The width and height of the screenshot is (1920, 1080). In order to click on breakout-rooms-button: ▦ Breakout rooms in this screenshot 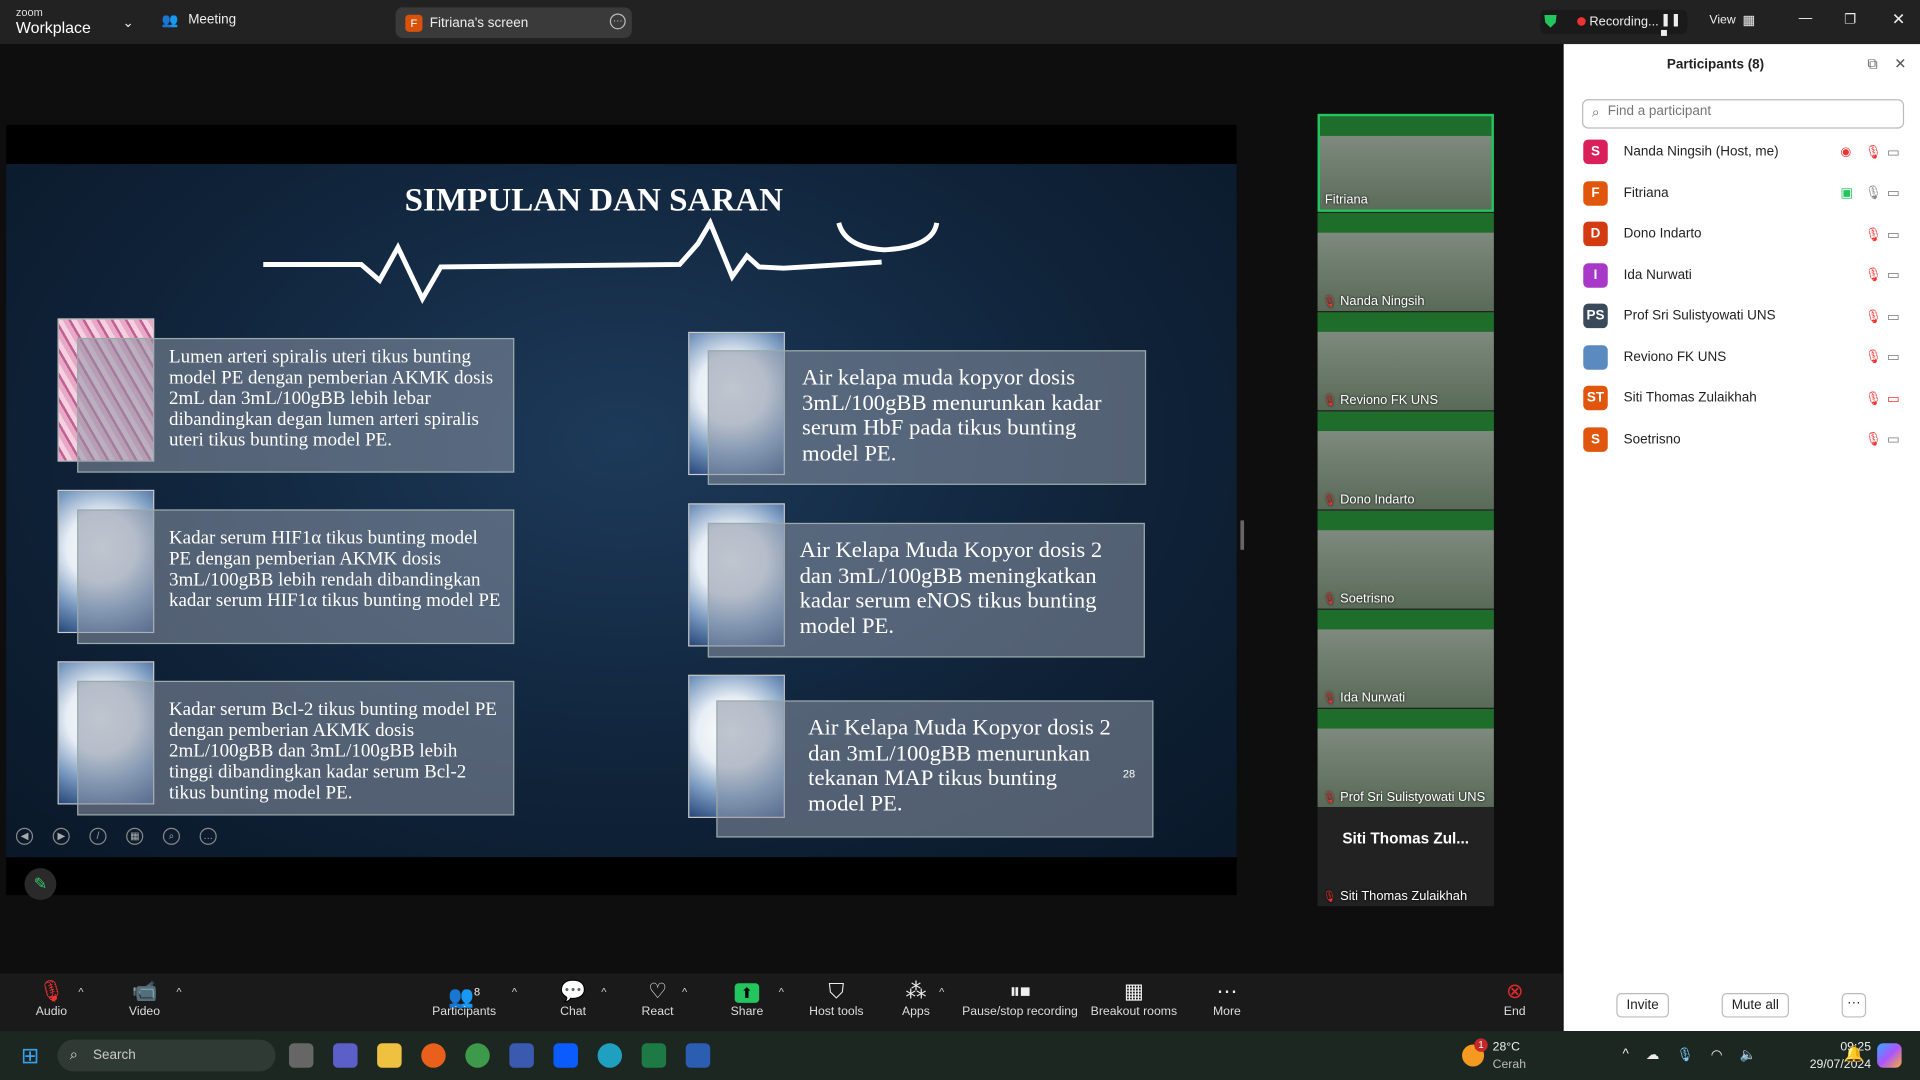, I will do `click(1134, 1002)`.